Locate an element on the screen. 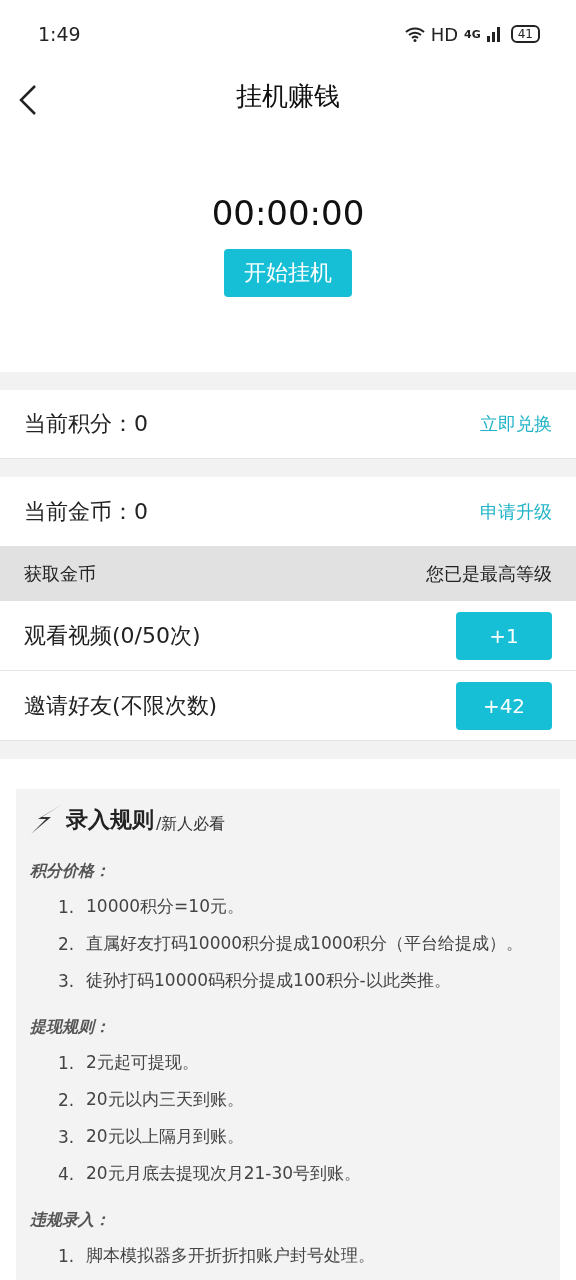 This screenshot has height=1280, width=576. rule-heading: 积分价格： is located at coordinates (70, 871).